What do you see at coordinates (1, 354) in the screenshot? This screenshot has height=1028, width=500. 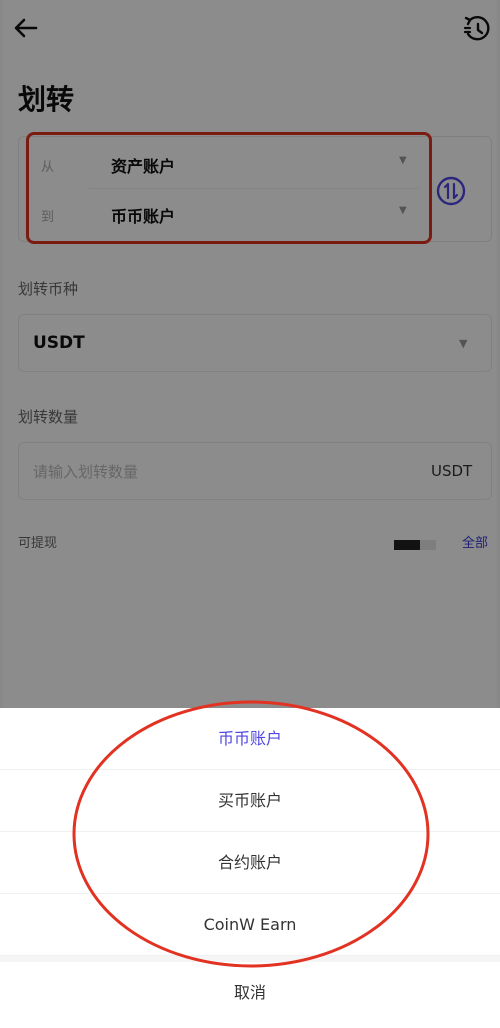 I see `screen-edge` at bounding box center [1, 354].